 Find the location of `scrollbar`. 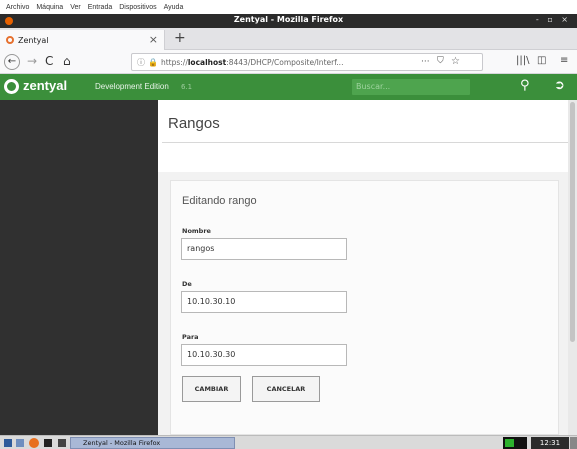

scrollbar is located at coordinates (572, 267).